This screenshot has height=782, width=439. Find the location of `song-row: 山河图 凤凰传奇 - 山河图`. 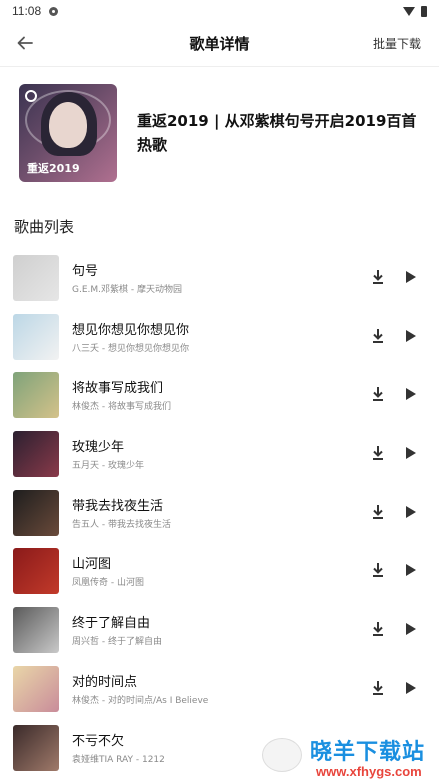

song-row: 山河图 凤凰传奇 - 山河图 is located at coordinates (219, 570).